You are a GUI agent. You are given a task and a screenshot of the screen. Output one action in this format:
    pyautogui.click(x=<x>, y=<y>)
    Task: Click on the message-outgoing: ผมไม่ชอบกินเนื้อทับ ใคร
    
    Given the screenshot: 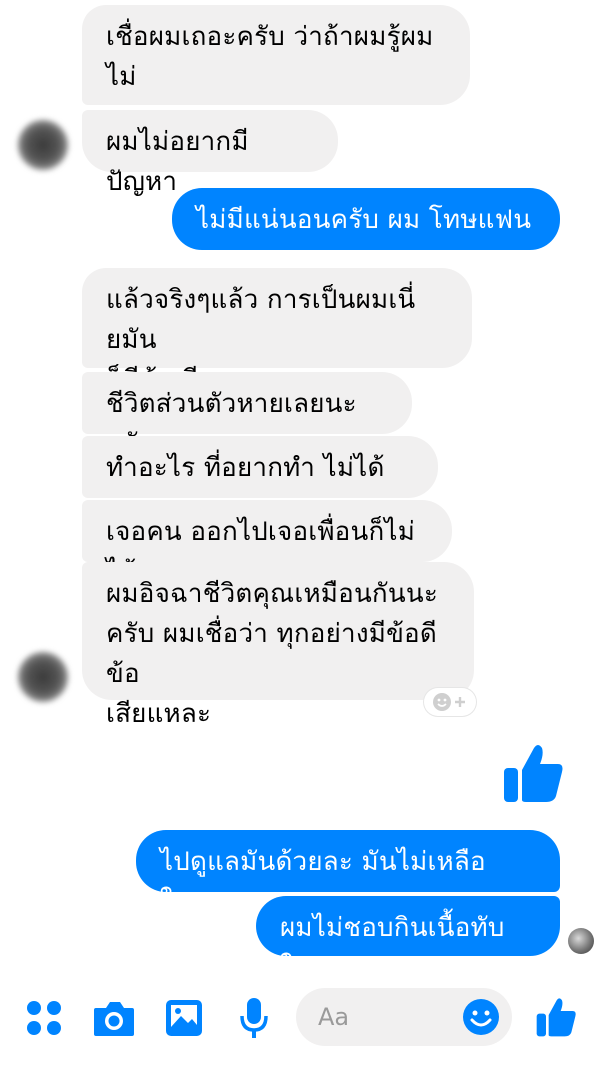 What is the action you would take?
    pyautogui.click(x=408, y=939)
    